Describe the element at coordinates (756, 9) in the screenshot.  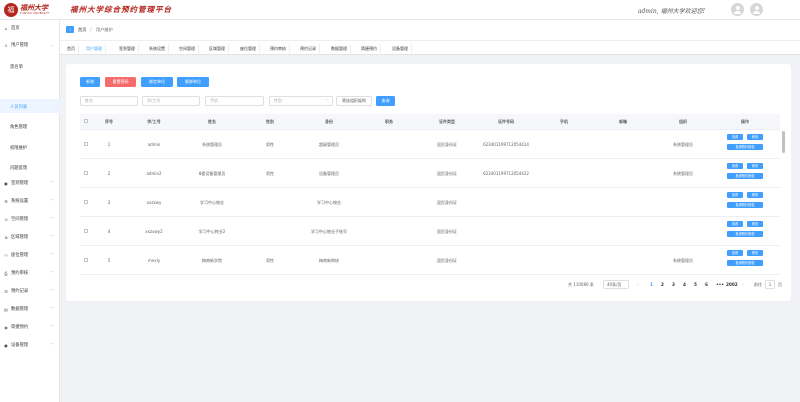
I see `user-menu-icon` at that location.